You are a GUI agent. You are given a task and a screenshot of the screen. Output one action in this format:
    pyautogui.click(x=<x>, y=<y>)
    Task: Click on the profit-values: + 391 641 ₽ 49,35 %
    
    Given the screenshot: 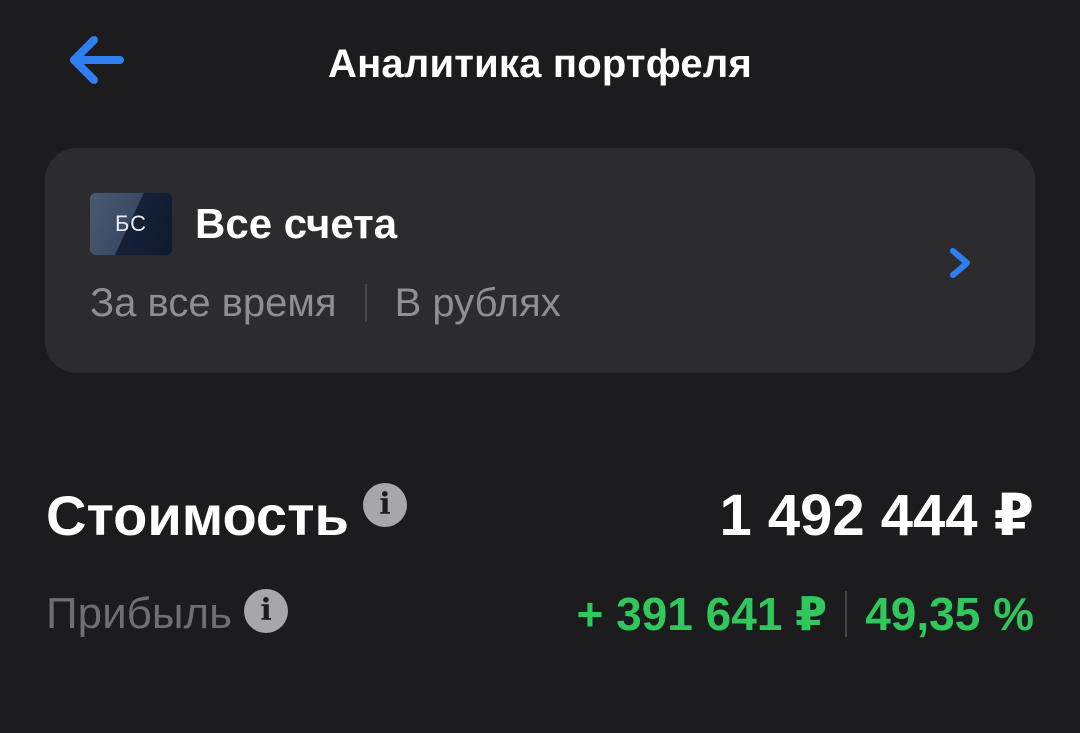 What is the action you would take?
    pyautogui.click(x=805, y=614)
    